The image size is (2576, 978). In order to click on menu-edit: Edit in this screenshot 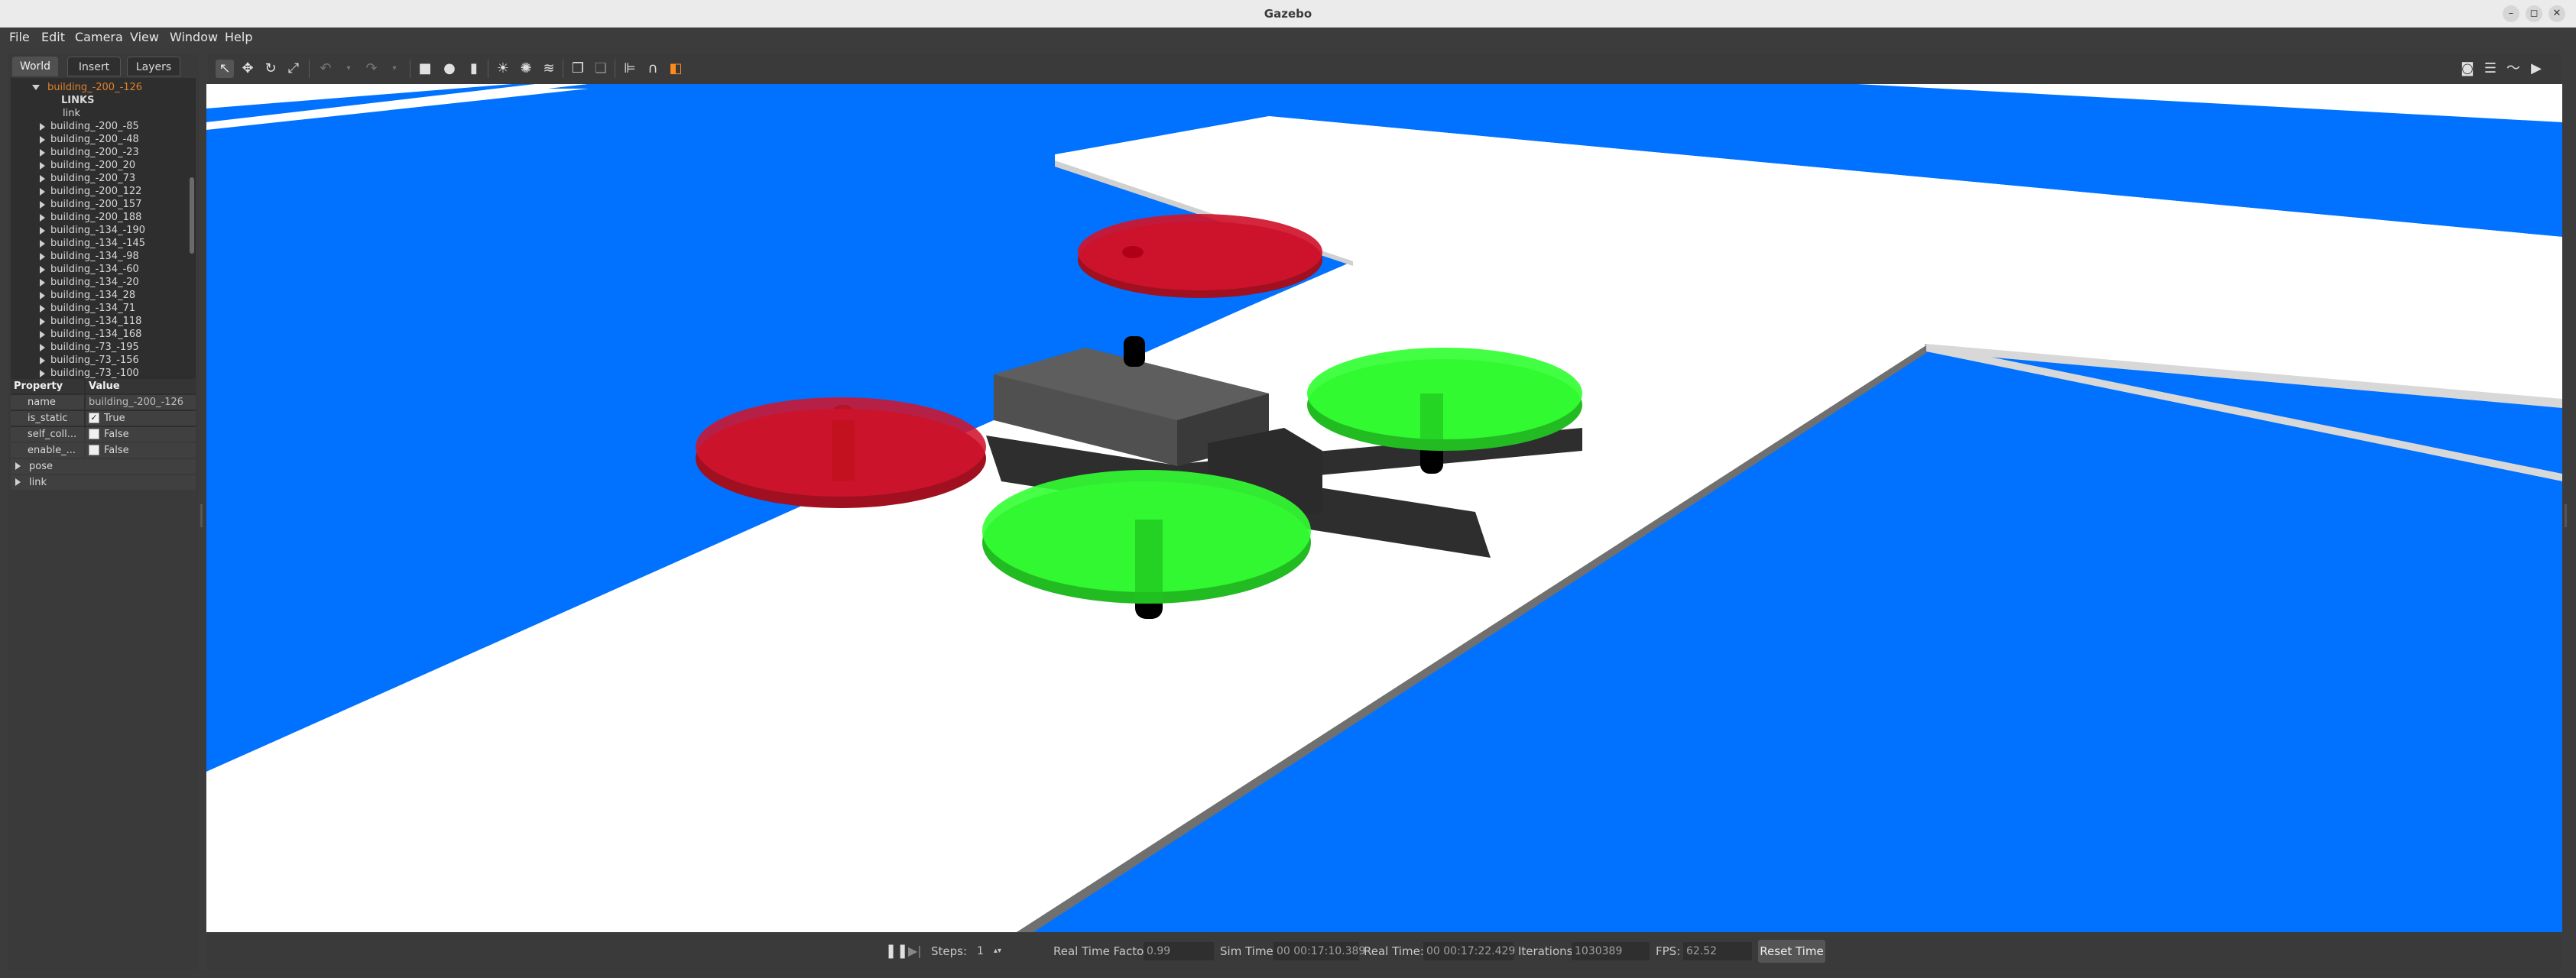, I will do `click(53, 37)`.